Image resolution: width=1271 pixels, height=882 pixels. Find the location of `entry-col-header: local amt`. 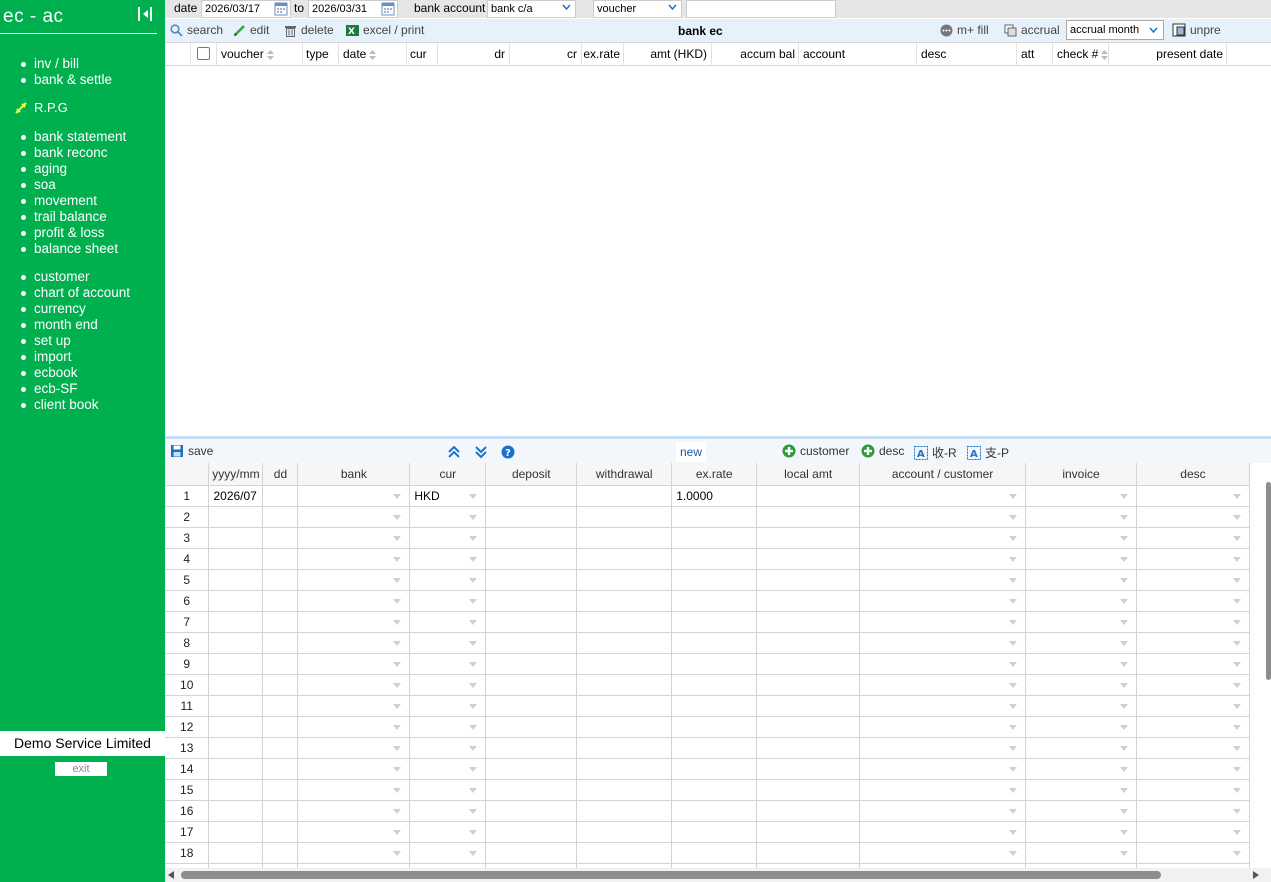

entry-col-header: local amt is located at coordinates (808, 474).